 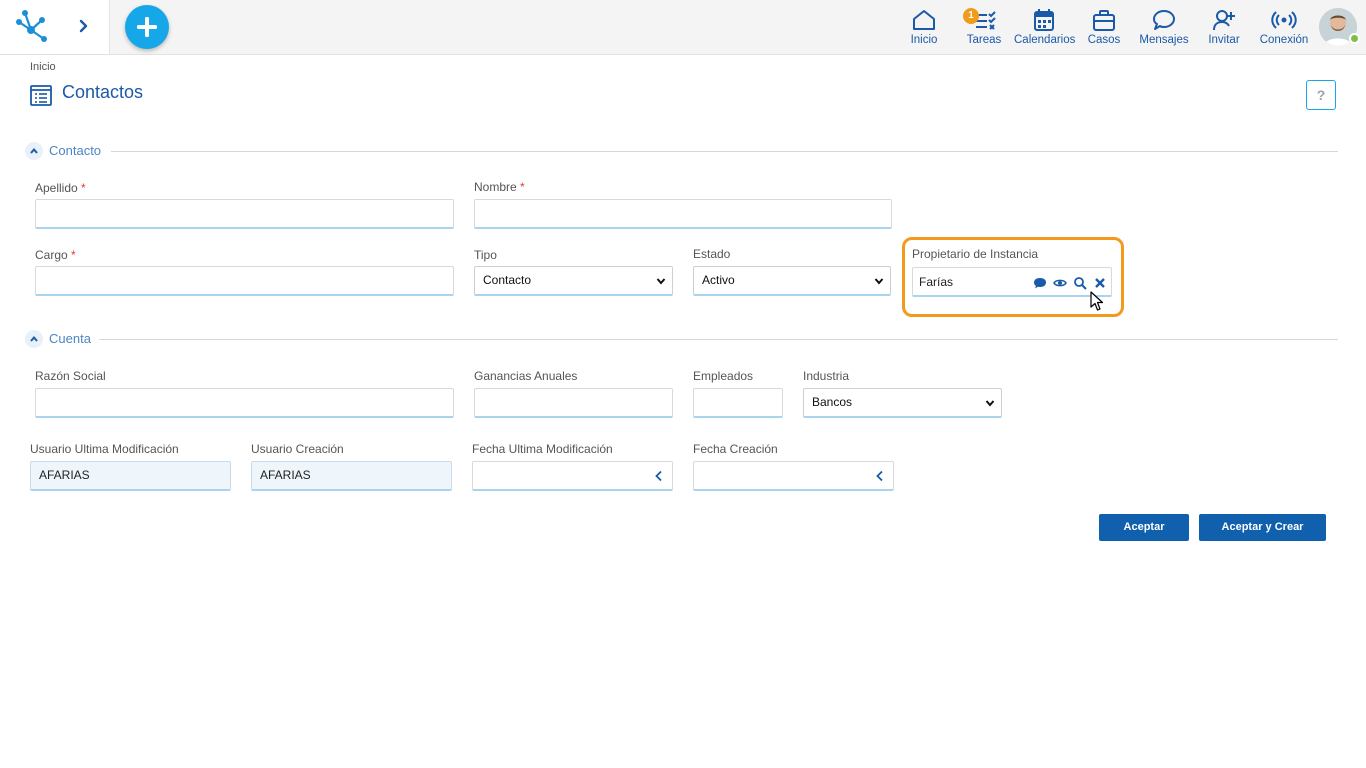 I want to click on usuario-ult-mod-label: Usuario Ultima Modificación, so click(x=104, y=449).